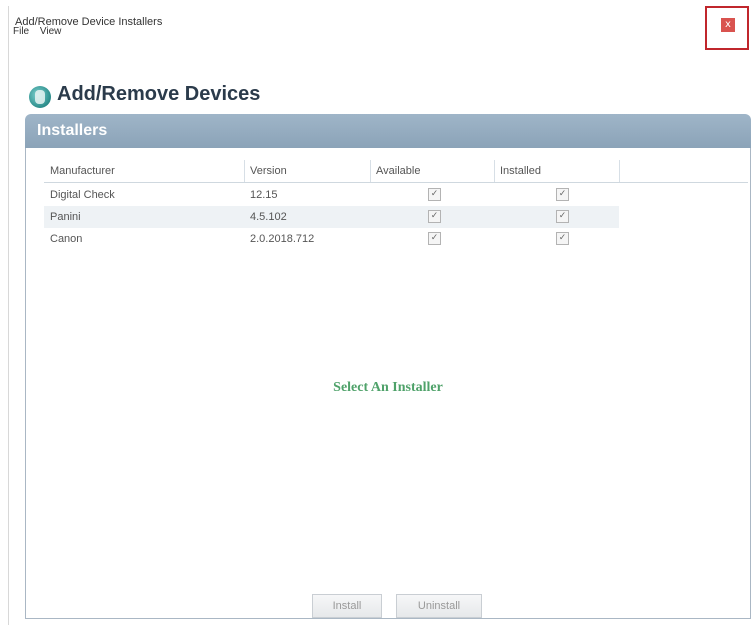 Image resolution: width=756 pixels, height=625 pixels. Describe the element at coordinates (72, 130) in the screenshot. I see `panel-title: Installers` at that location.